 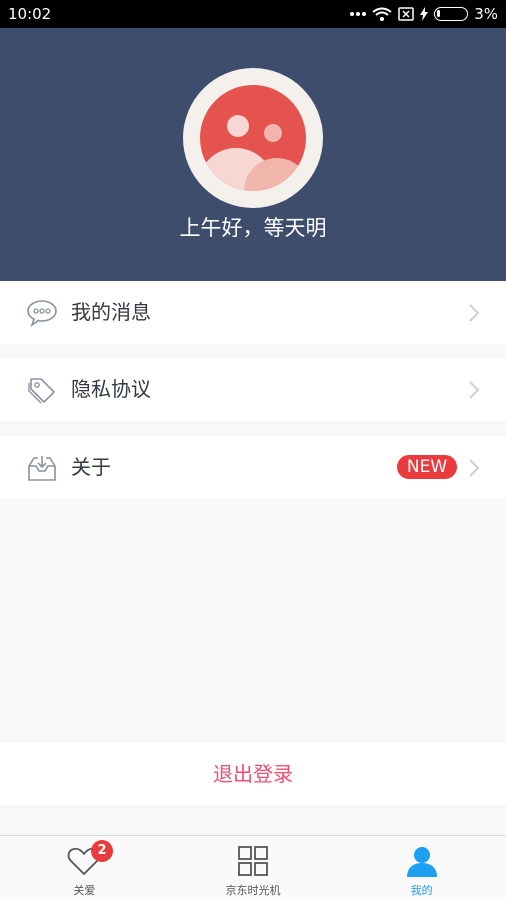 I want to click on battery-level: 3%, so click(x=486, y=14).